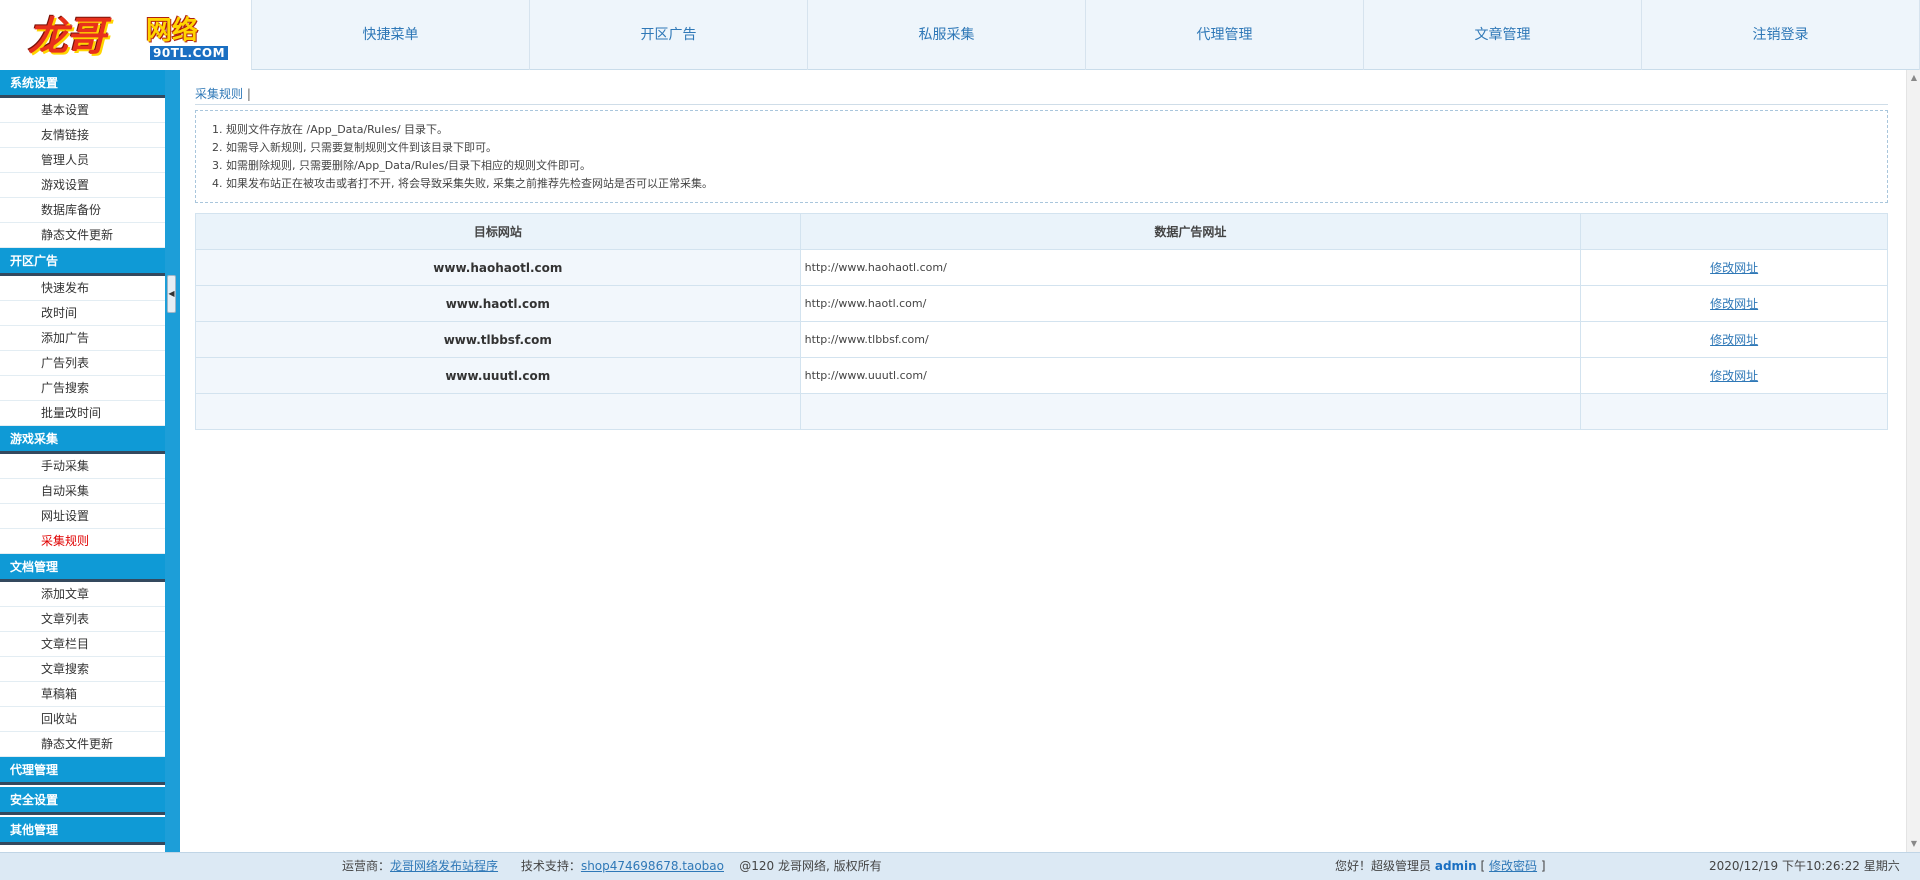 The height and width of the screenshot is (880, 1920). I want to click on table-footer-row, so click(1041, 411).